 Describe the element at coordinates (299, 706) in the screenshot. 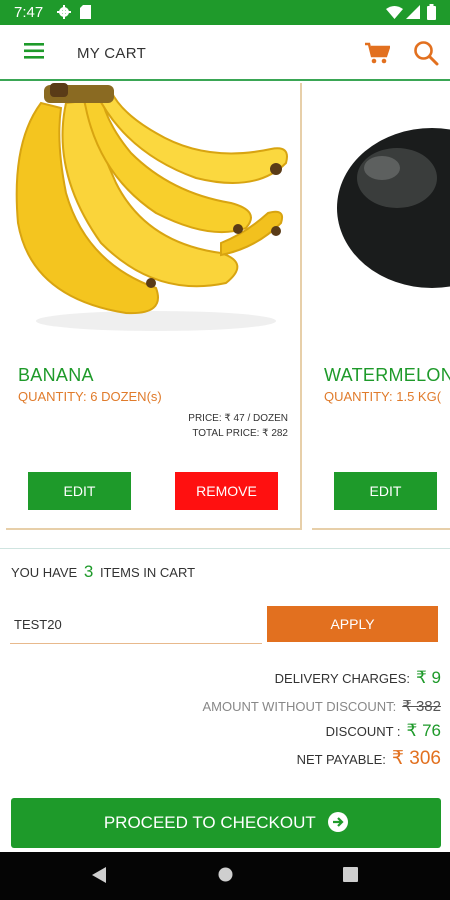

I see `amount-without-discount-label: AMOUNT WITHOUT DISCOUNT:` at that location.